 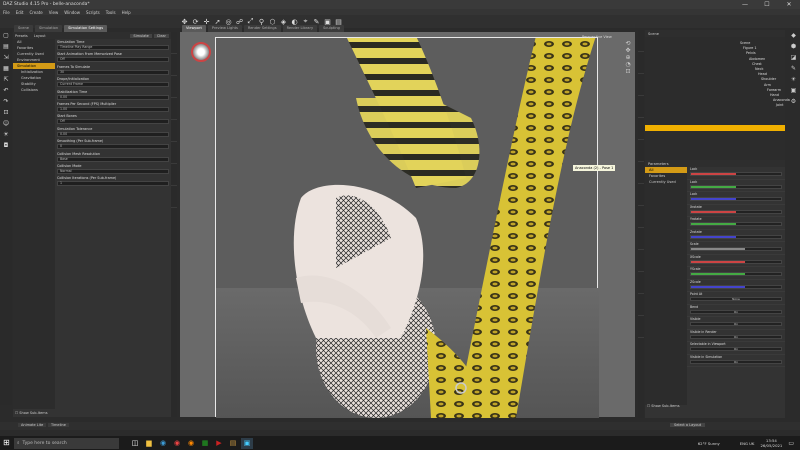 I want to click on chrome-icon: ◉, so click(x=177, y=443).